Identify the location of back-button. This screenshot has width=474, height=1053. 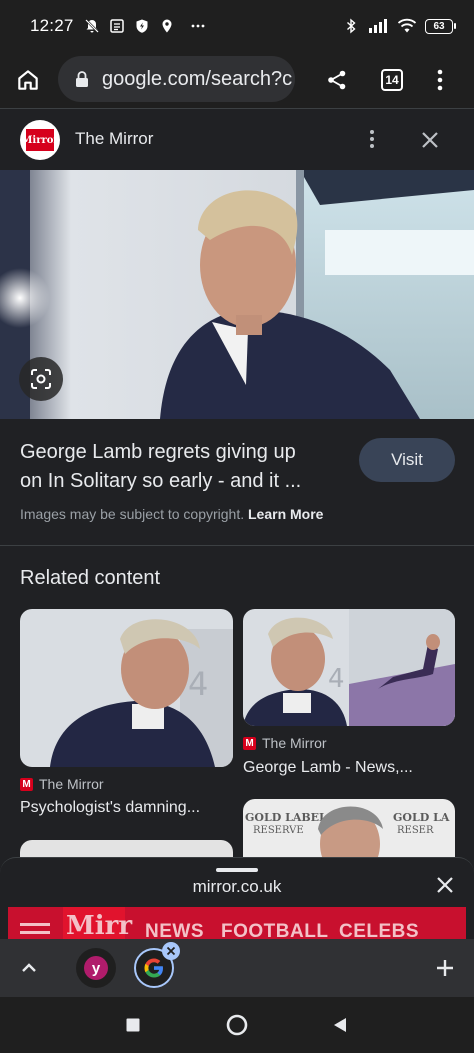
(340, 1025).